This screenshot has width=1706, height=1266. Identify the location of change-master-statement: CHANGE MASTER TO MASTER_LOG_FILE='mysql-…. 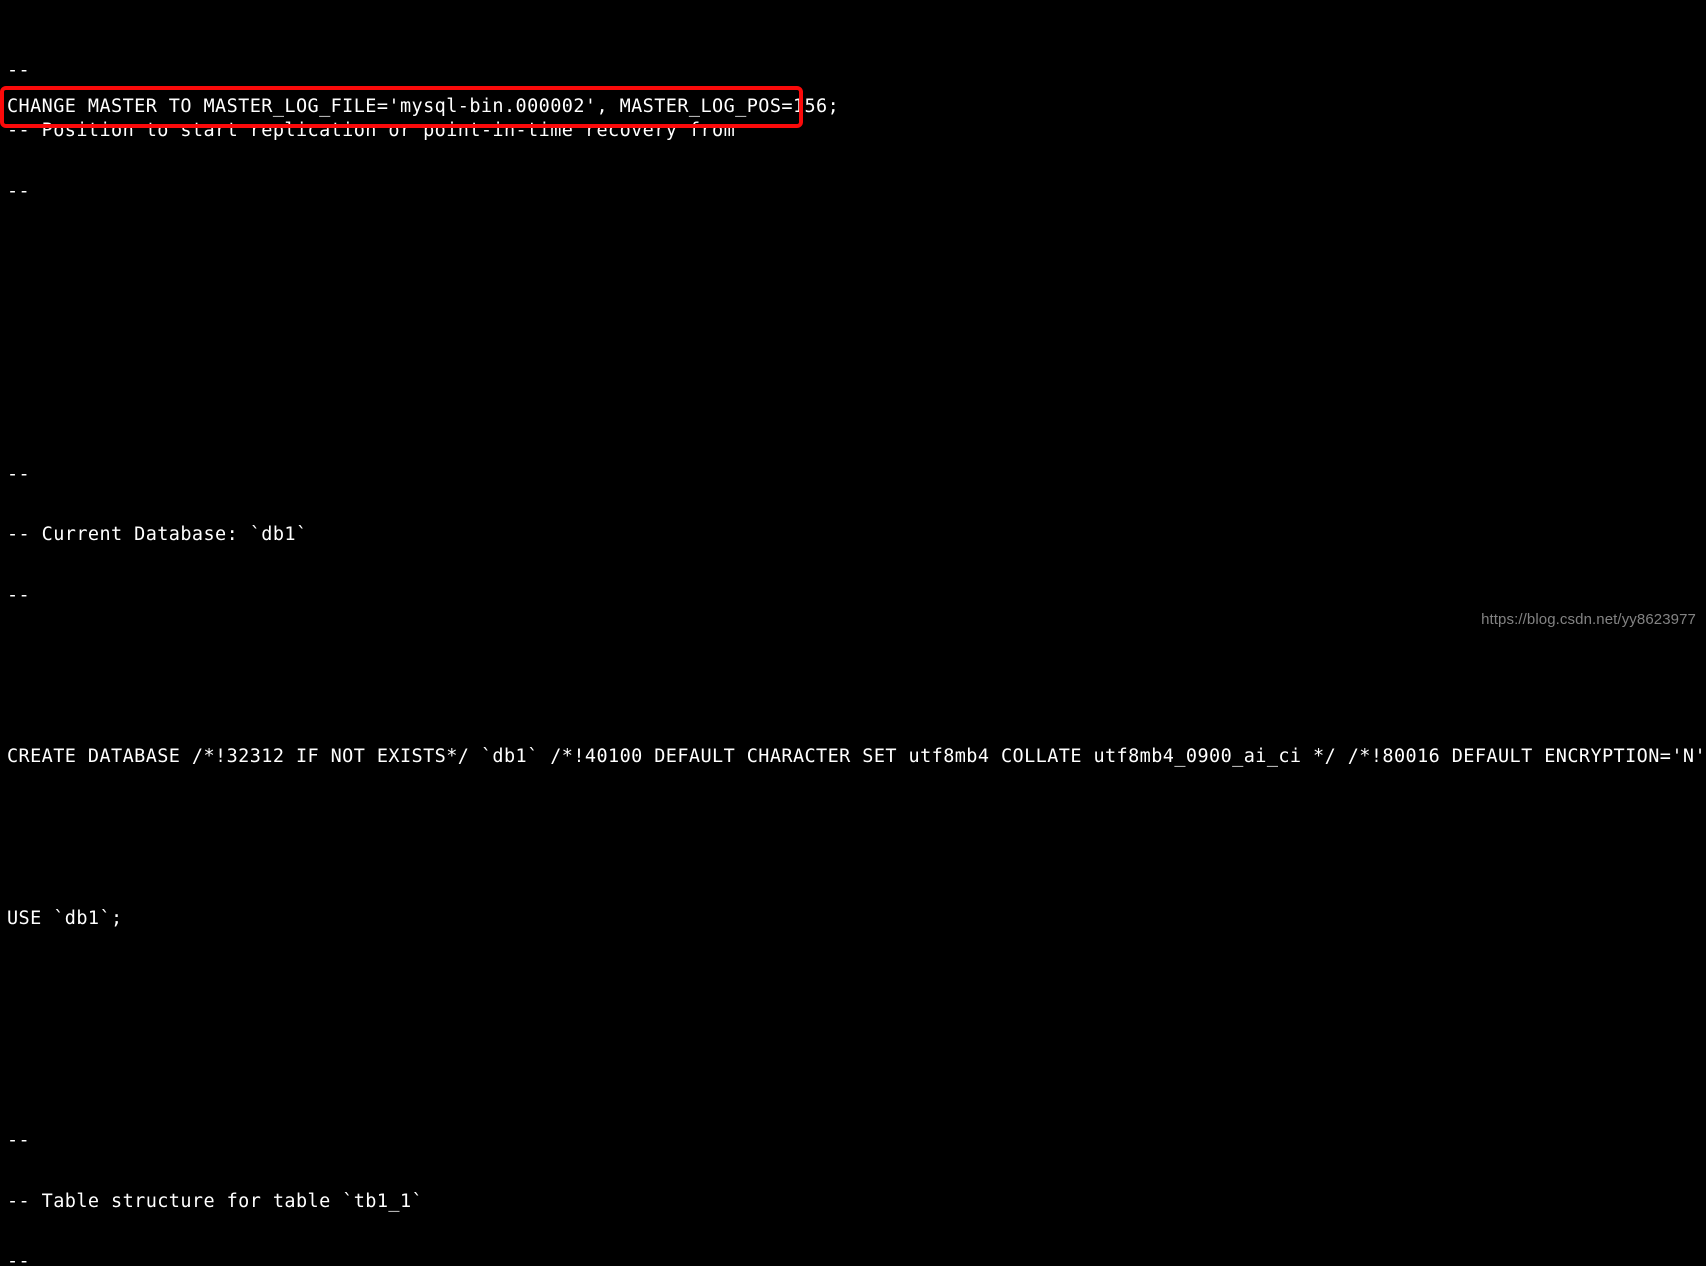
(423, 106).